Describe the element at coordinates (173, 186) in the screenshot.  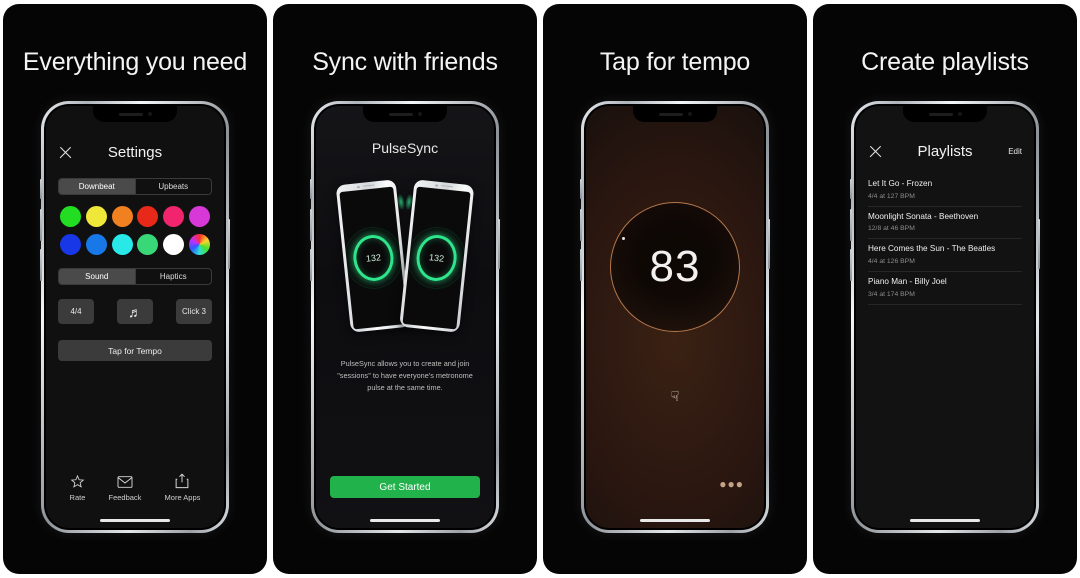
I see `segment-upbeats: Upbeats` at that location.